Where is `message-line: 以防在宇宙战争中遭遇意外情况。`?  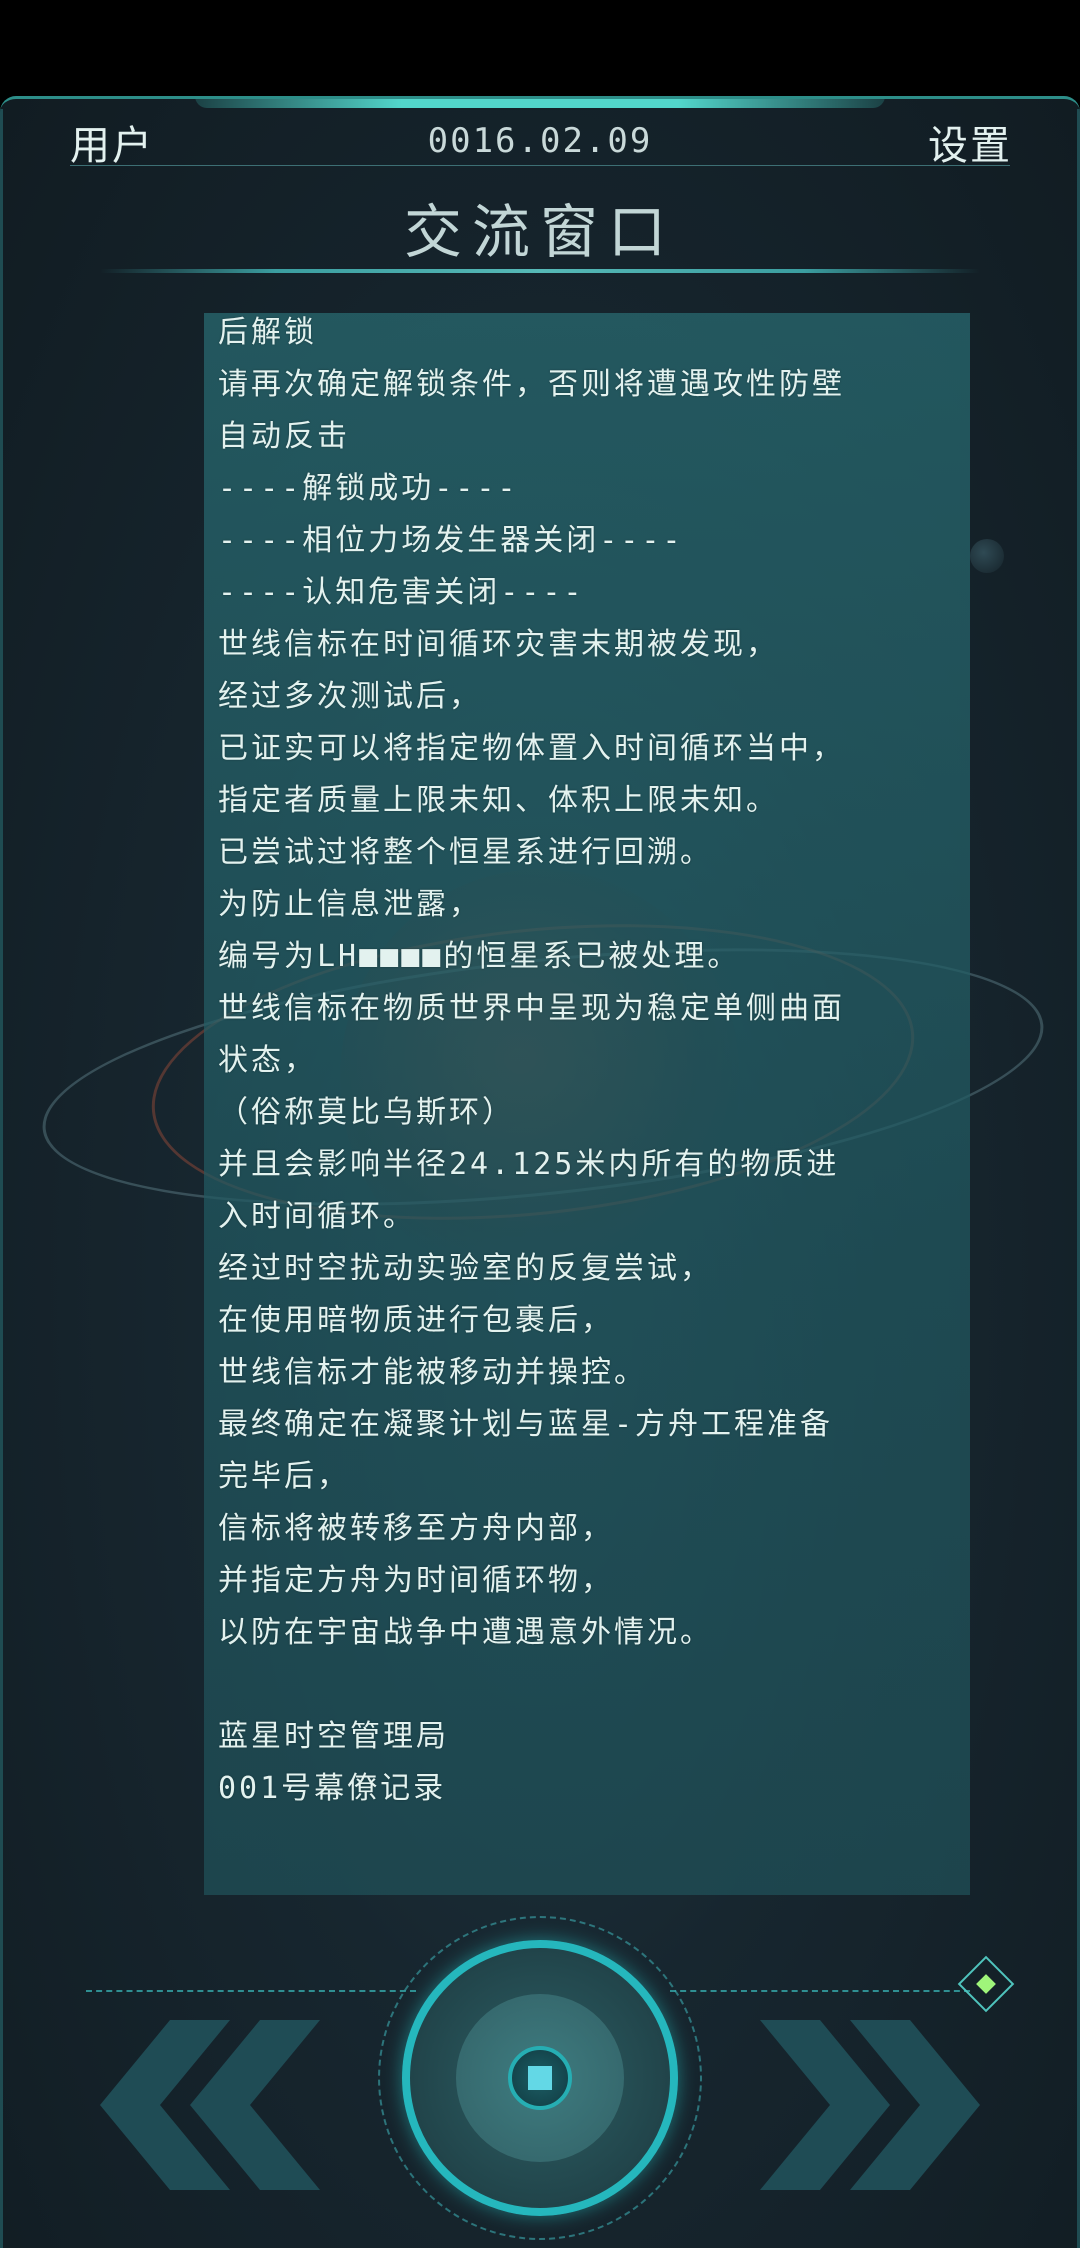 message-line: 以防在宇宙战争中遭遇意外情况。 is located at coordinates (465, 1632).